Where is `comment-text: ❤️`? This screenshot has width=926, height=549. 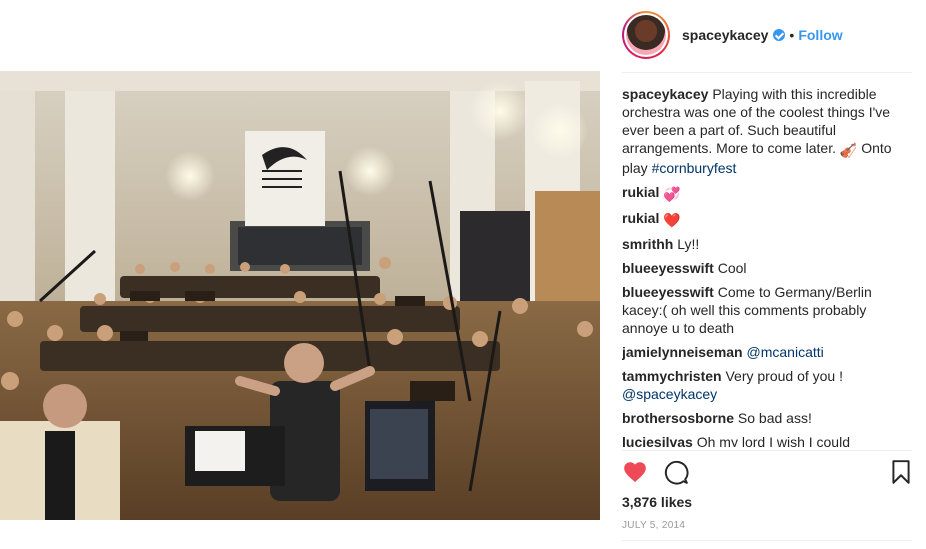
comment-text: ❤️ is located at coordinates (672, 220).